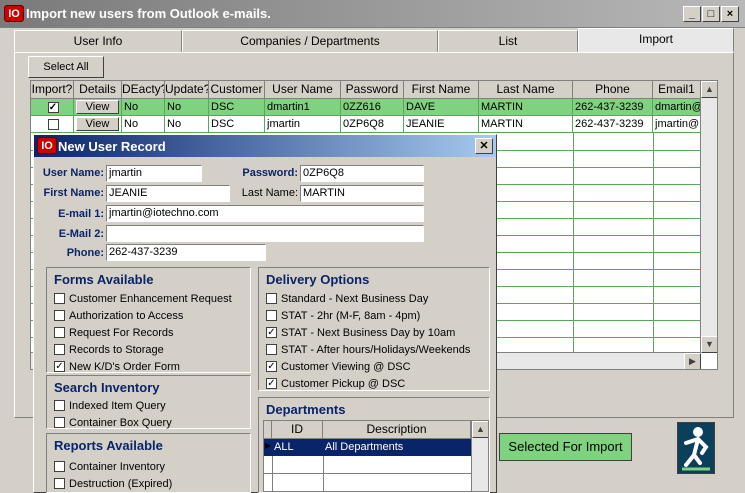 This screenshot has height=493, width=745. Describe the element at coordinates (85, 253) in the screenshot. I see `phone-label: Phone:` at that location.